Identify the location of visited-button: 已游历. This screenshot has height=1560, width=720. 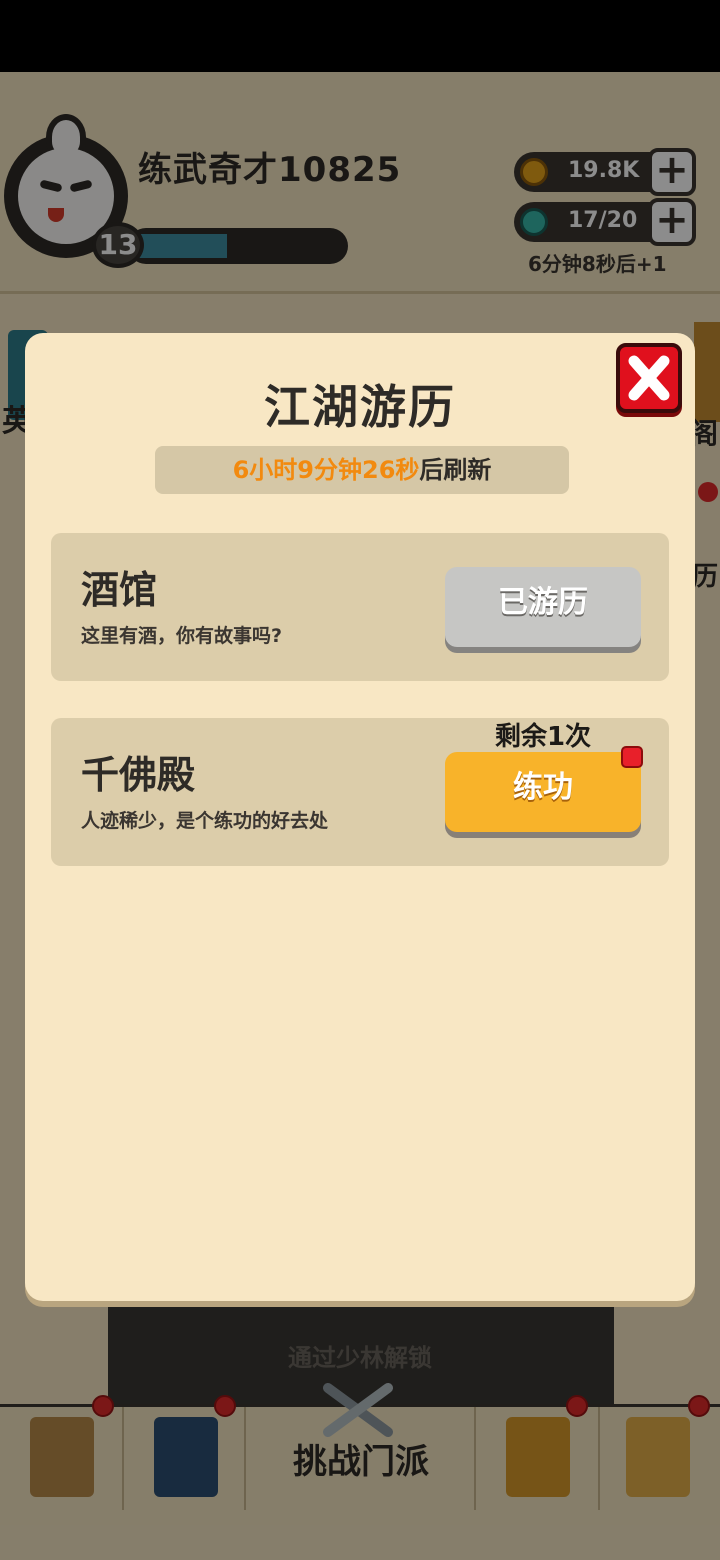
(543, 607).